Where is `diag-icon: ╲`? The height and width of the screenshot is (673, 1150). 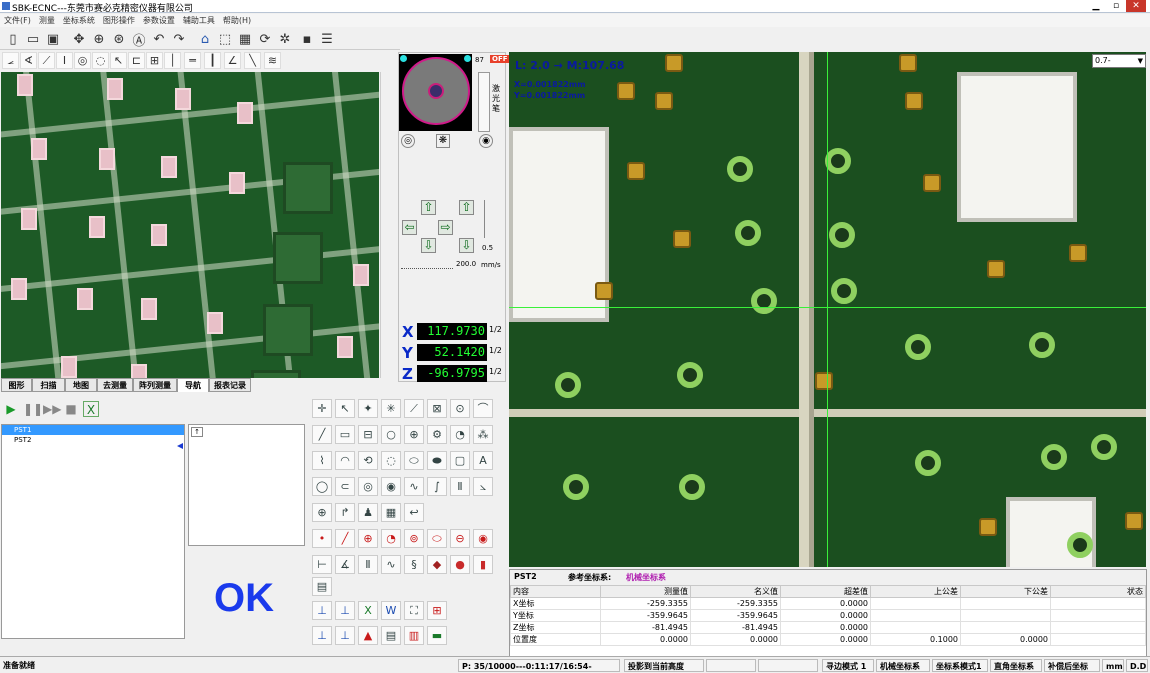 diag-icon: ╲ is located at coordinates (252, 60).